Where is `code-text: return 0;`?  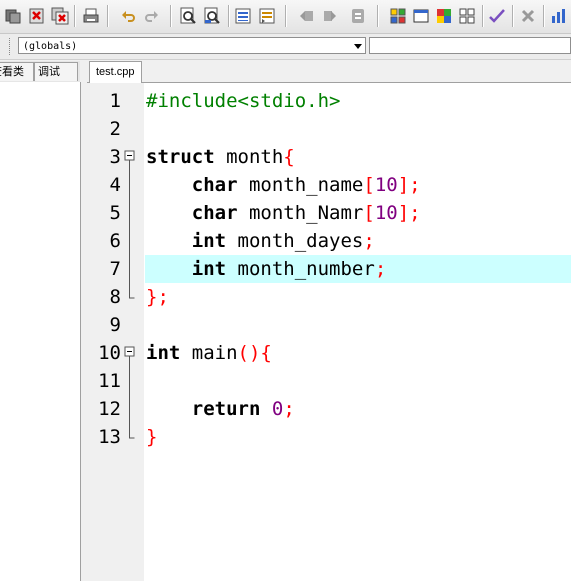 code-text: return 0; is located at coordinates (220, 409).